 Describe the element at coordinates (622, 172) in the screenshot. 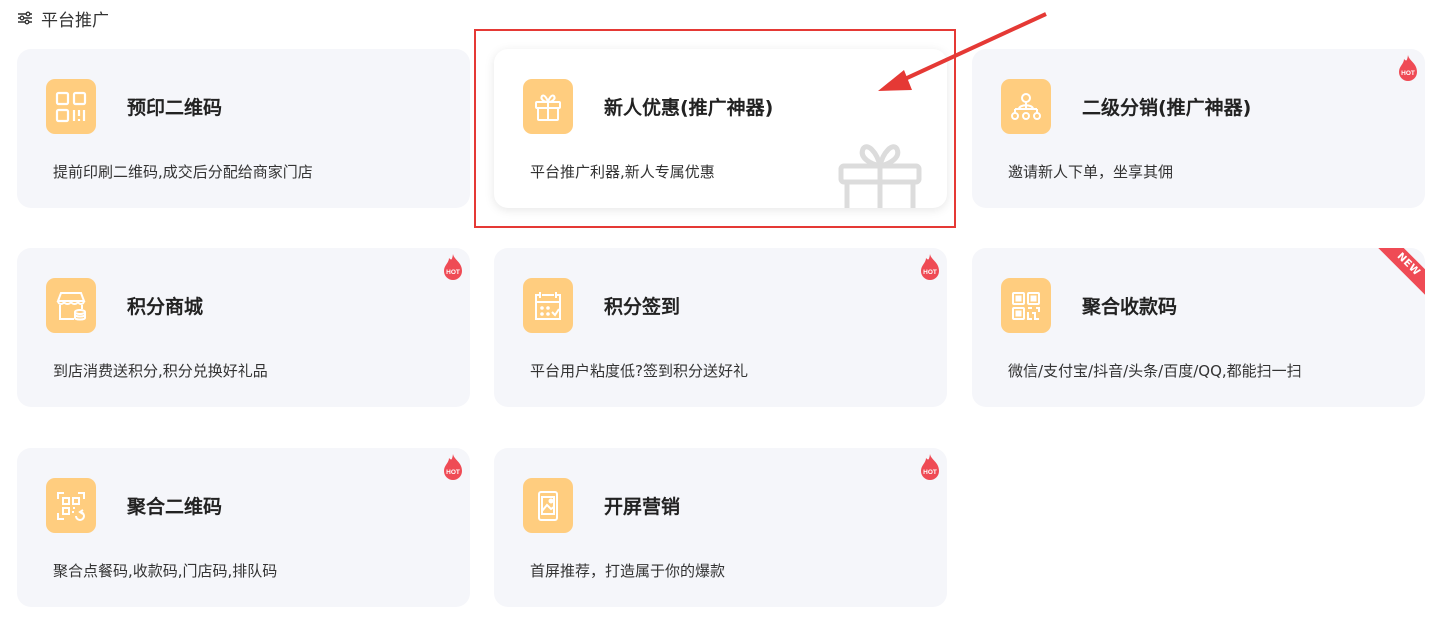

I see `card-desc: 平台推广利器,新人专属优惠` at that location.